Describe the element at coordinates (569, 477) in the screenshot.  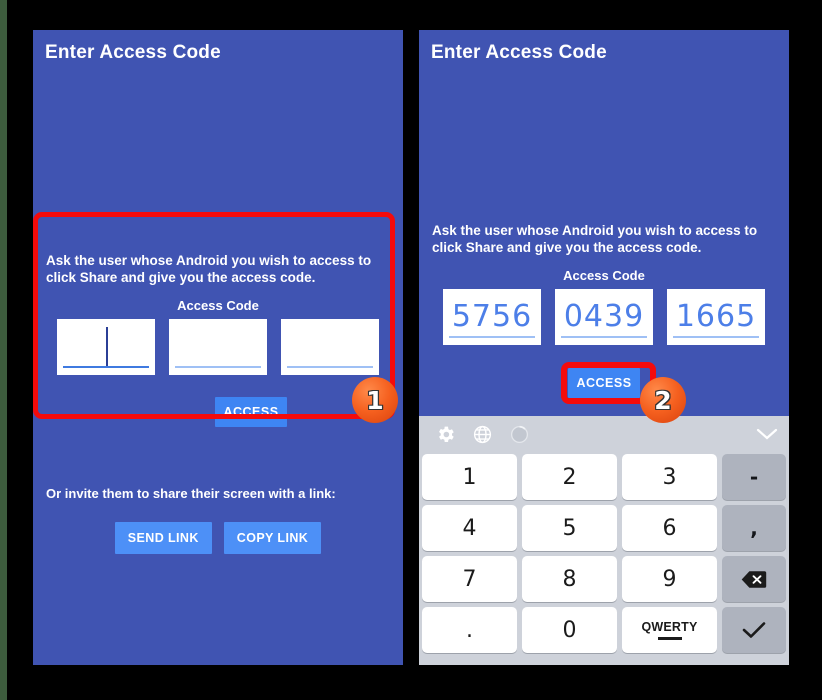
I see `key-2: 2` at that location.